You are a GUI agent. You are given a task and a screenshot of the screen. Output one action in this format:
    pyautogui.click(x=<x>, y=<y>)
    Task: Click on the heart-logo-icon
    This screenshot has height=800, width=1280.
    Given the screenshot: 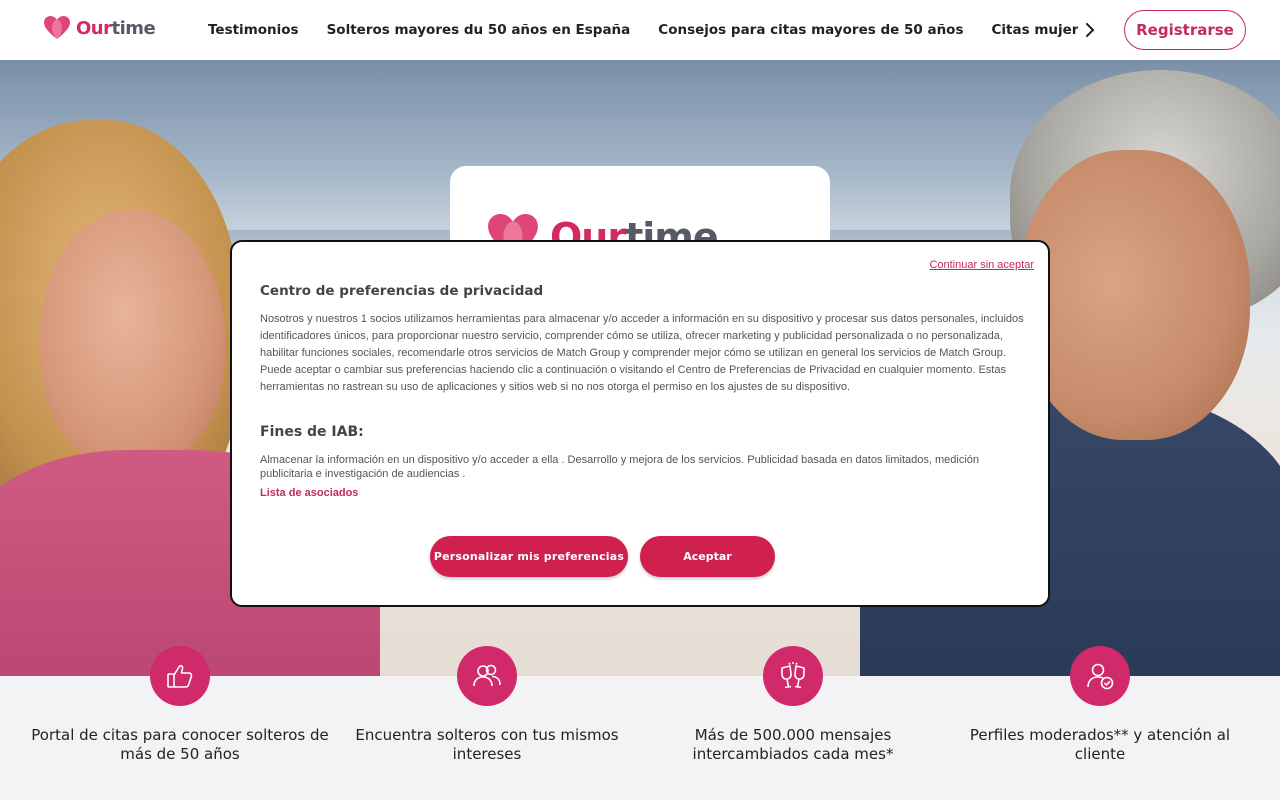 What is the action you would take?
    pyautogui.click(x=57, y=27)
    